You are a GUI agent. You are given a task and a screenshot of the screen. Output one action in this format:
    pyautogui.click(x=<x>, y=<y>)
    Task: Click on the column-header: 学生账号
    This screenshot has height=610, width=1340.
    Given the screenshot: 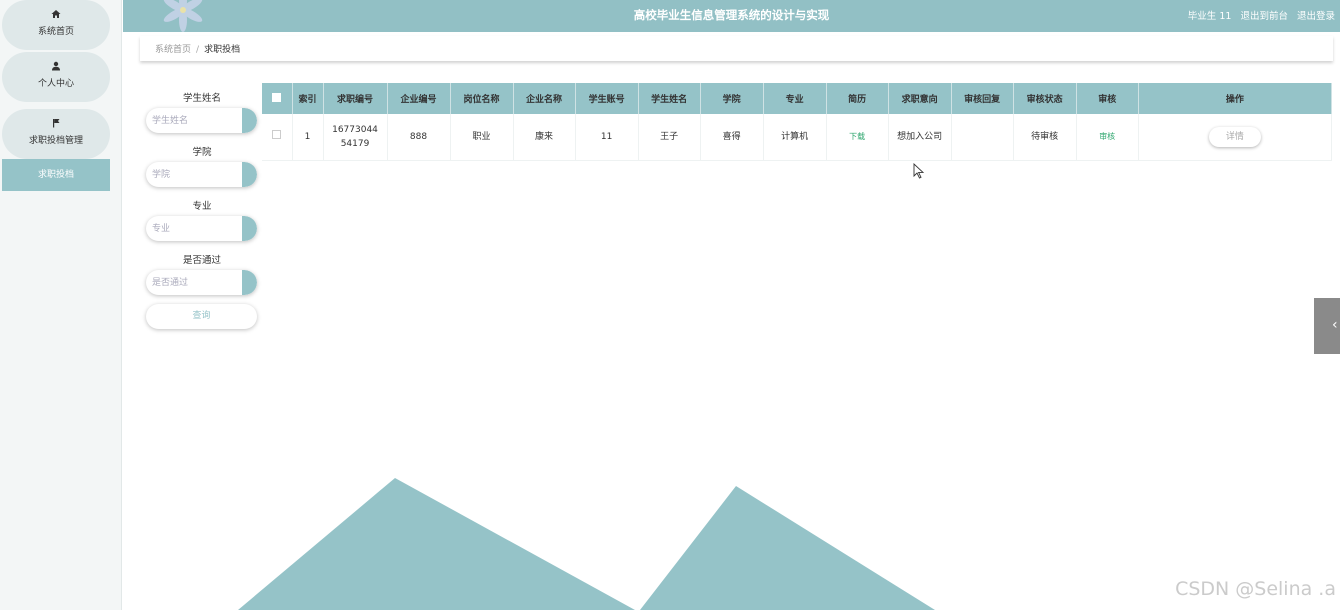 What is the action you would take?
    pyautogui.click(x=607, y=98)
    